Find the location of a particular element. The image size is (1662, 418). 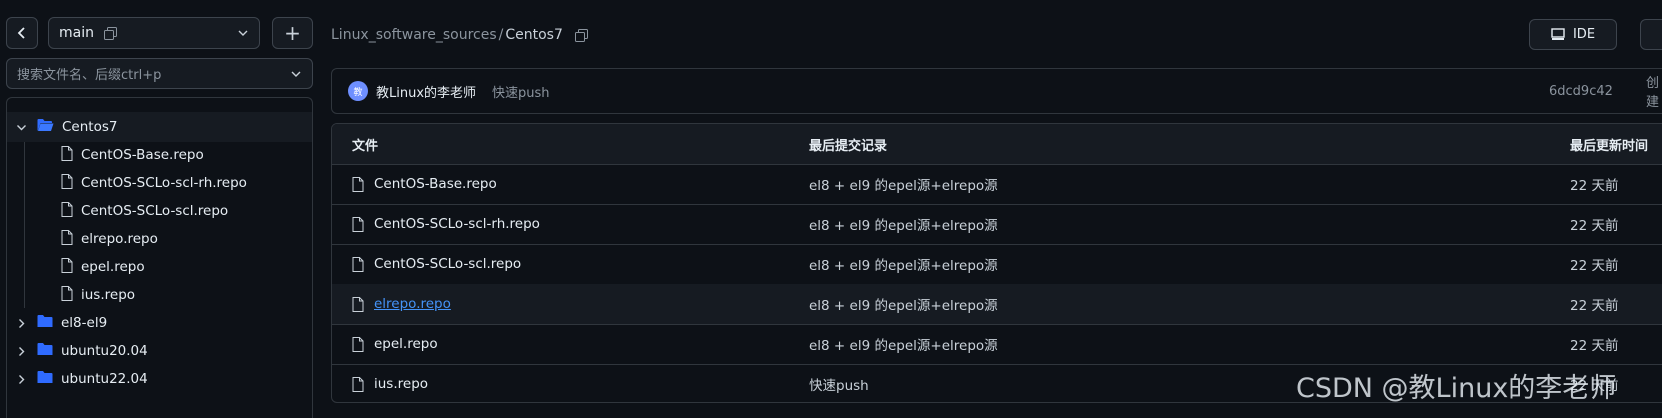

copy-icon is located at coordinates (110, 33).